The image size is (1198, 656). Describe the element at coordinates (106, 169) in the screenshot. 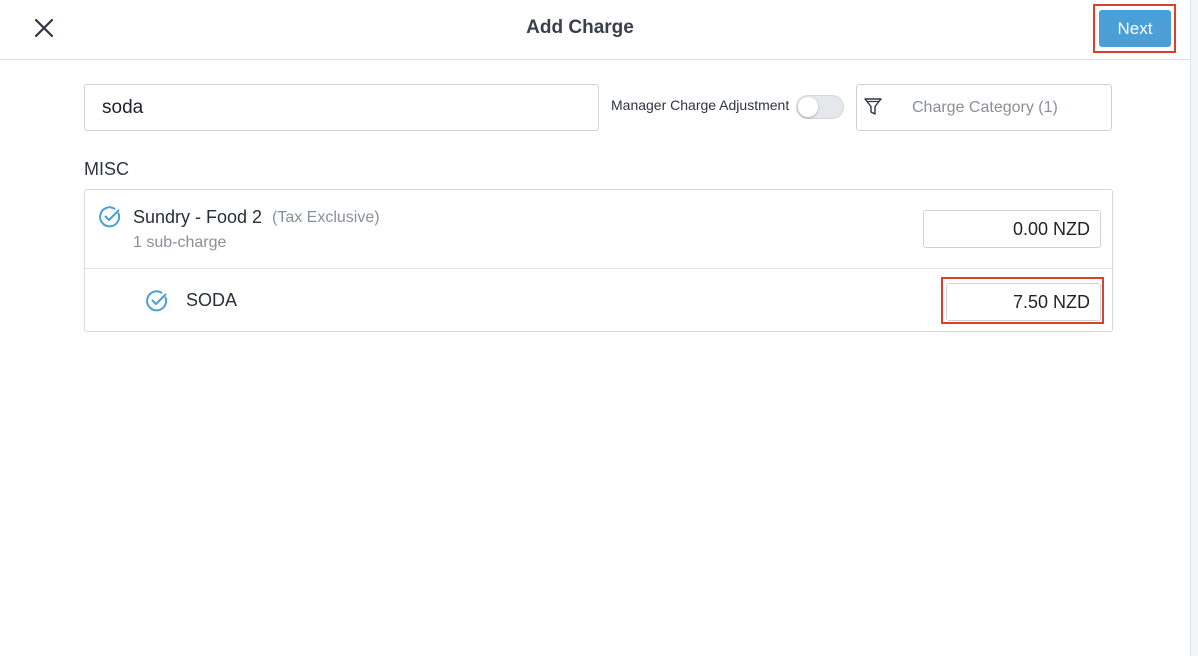

I see `section-title: MISC` at that location.